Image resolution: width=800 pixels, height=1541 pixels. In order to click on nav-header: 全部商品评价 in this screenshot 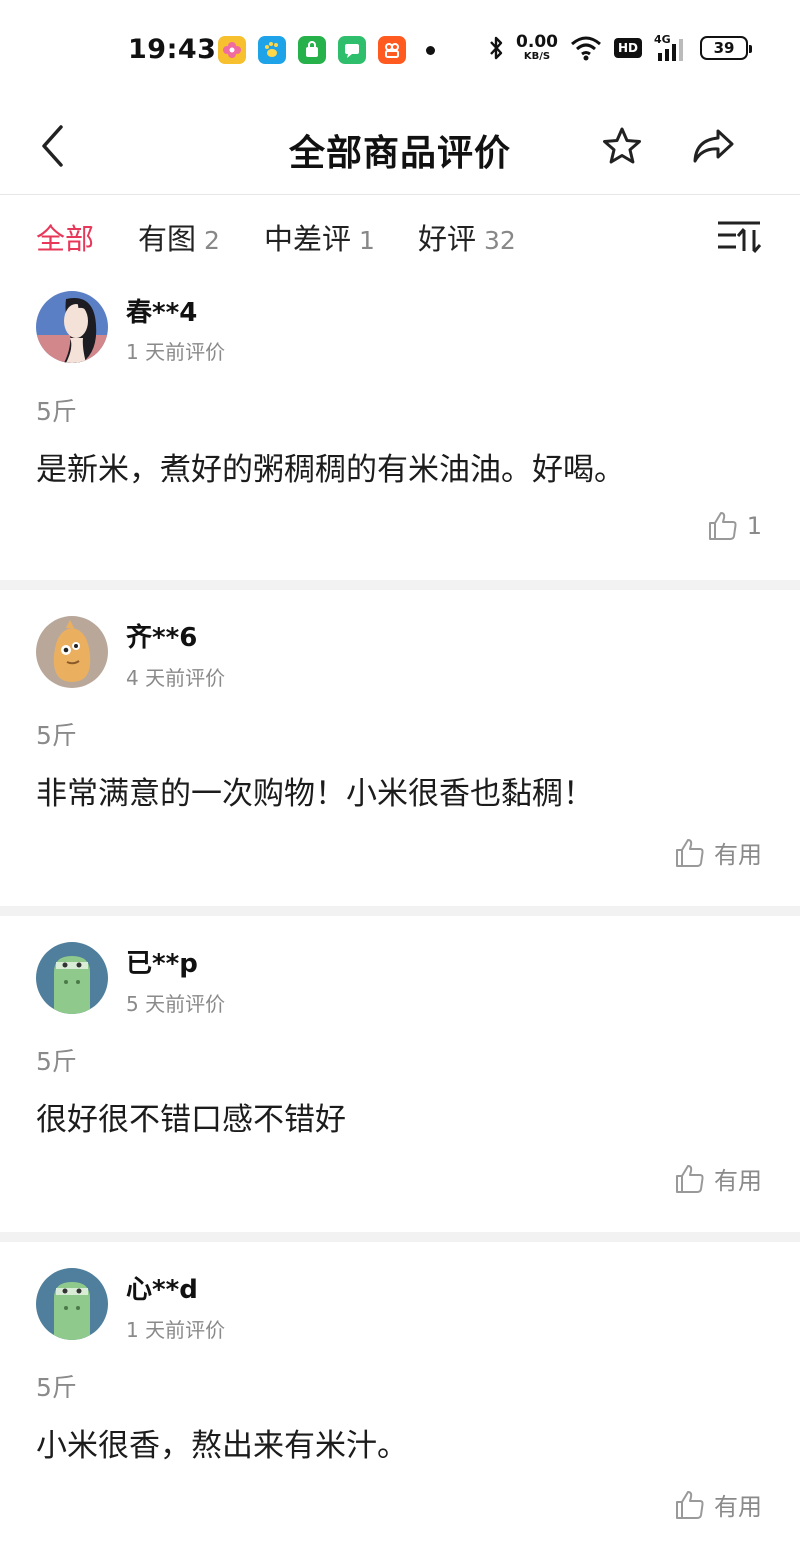, I will do `click(400, 147)`.